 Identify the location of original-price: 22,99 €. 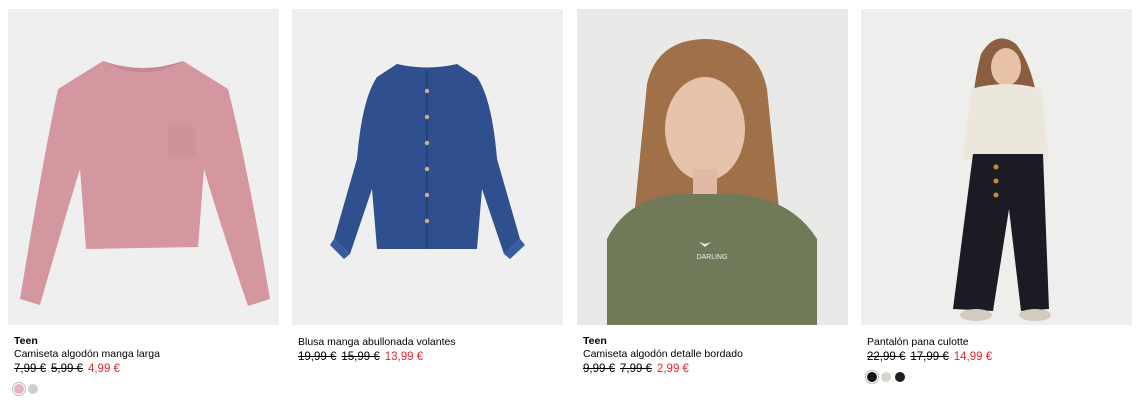
(886, 357).